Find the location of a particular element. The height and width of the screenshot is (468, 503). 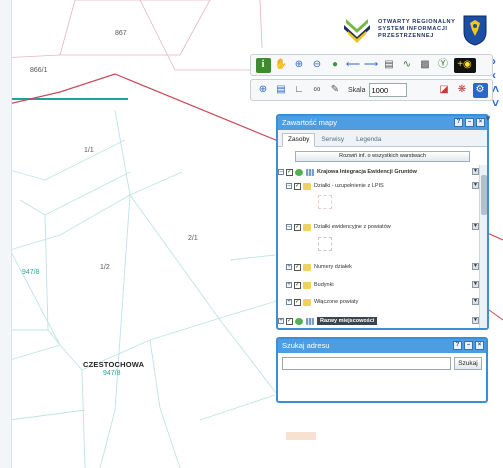

chevron-left-icon: ‹ is located at coordinates (497, 75).